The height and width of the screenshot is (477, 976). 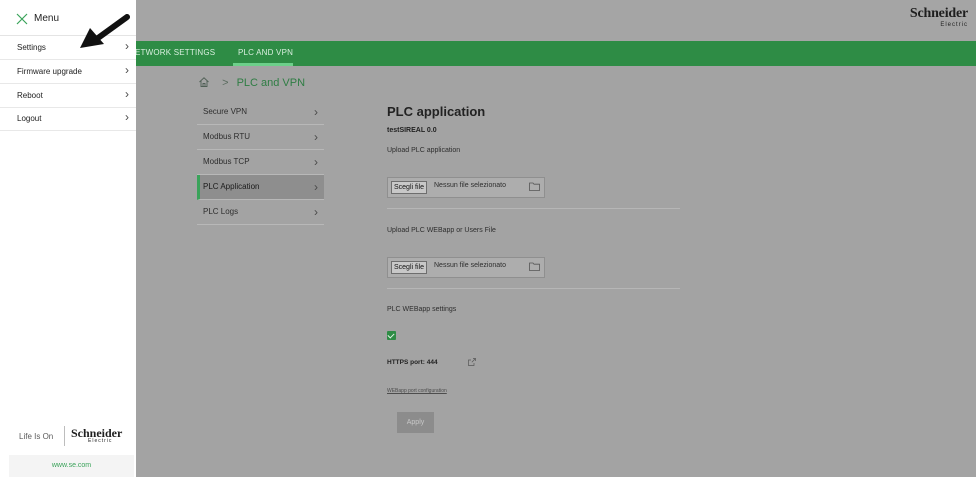 What do you see at coordinates (488, 53) in the screenshot?
I see `main-nav: ETWORK SETTINGS PLC AND VPN` at bounding box center [488, 53].